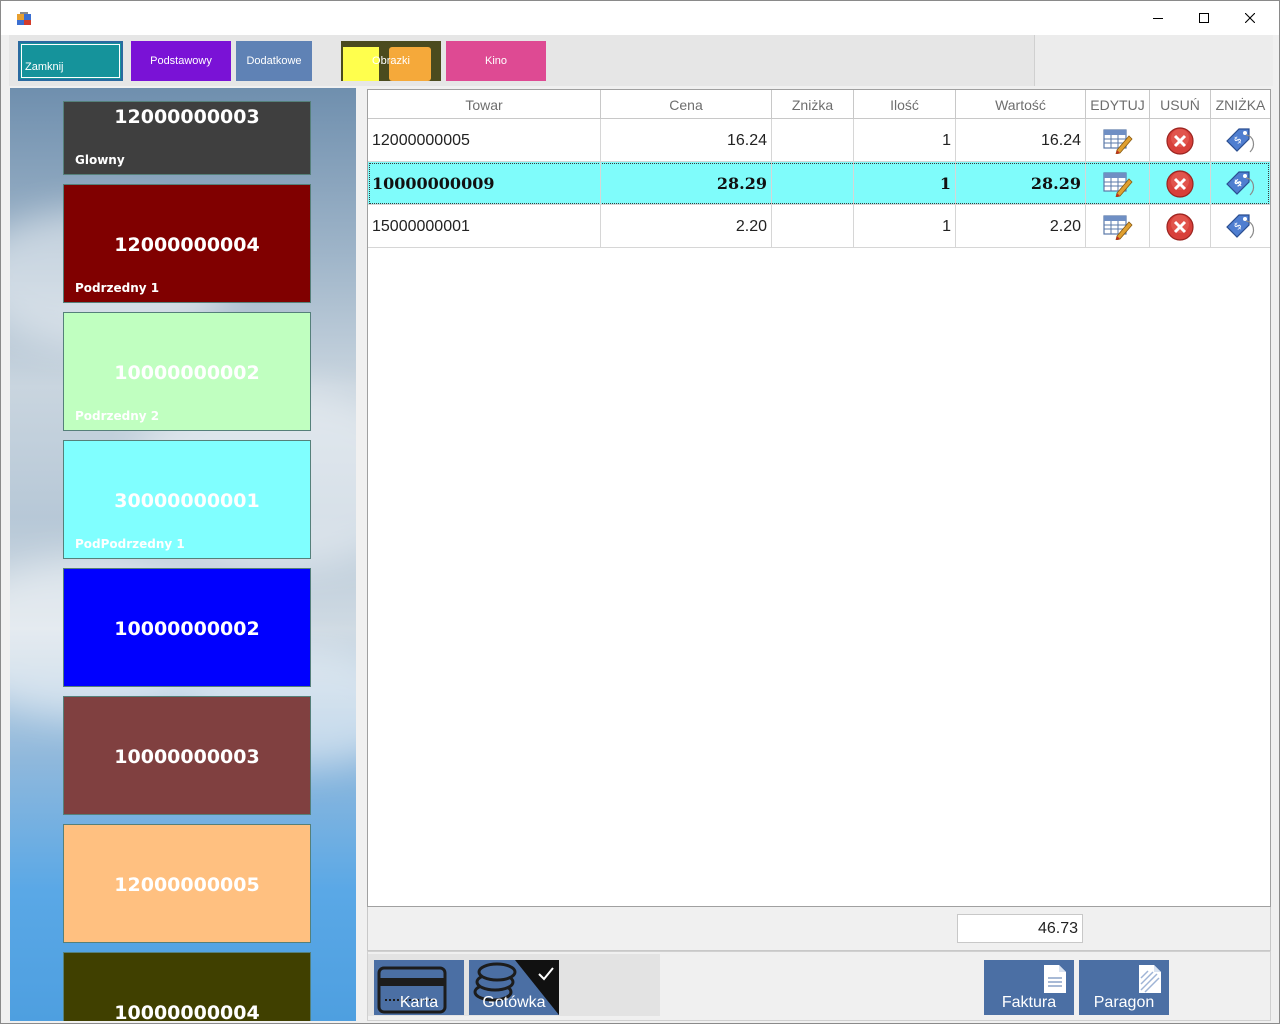 This screenshot has width=1280, height=1024. I want to click on category-dodatkowe-button: Dodatkowe, so click(274, 61).